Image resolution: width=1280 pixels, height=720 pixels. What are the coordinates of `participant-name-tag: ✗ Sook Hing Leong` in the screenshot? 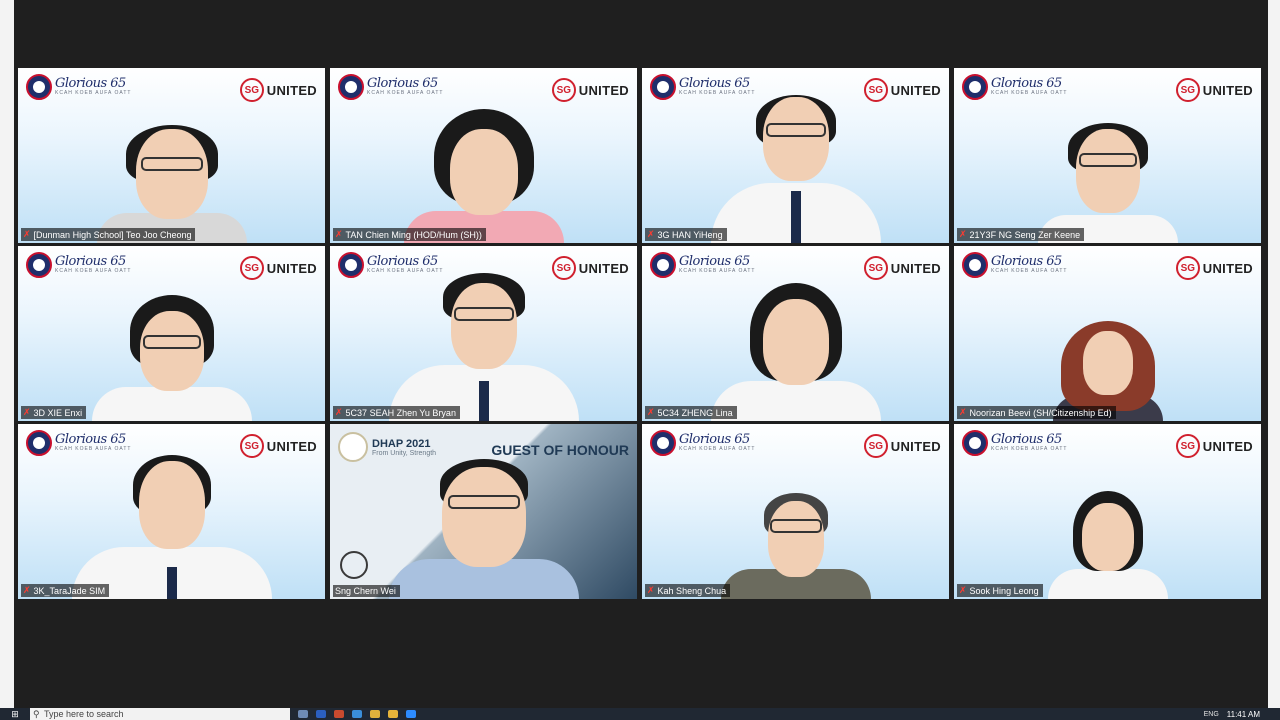 It's located at (1000, 590).